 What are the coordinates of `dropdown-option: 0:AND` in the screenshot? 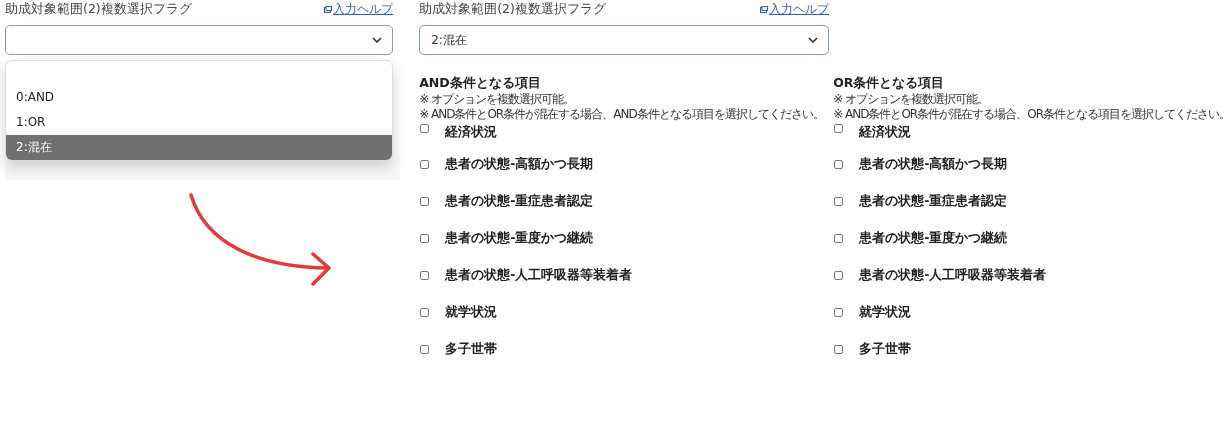 It's located at (199, 97).